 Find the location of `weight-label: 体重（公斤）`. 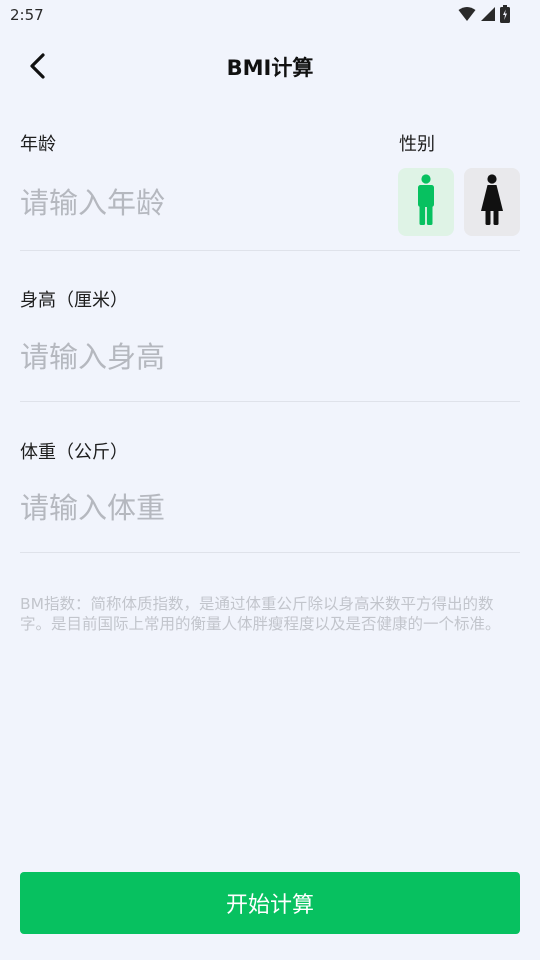

weight-label: 体重（公斤） is located at coordinates (74, 452).